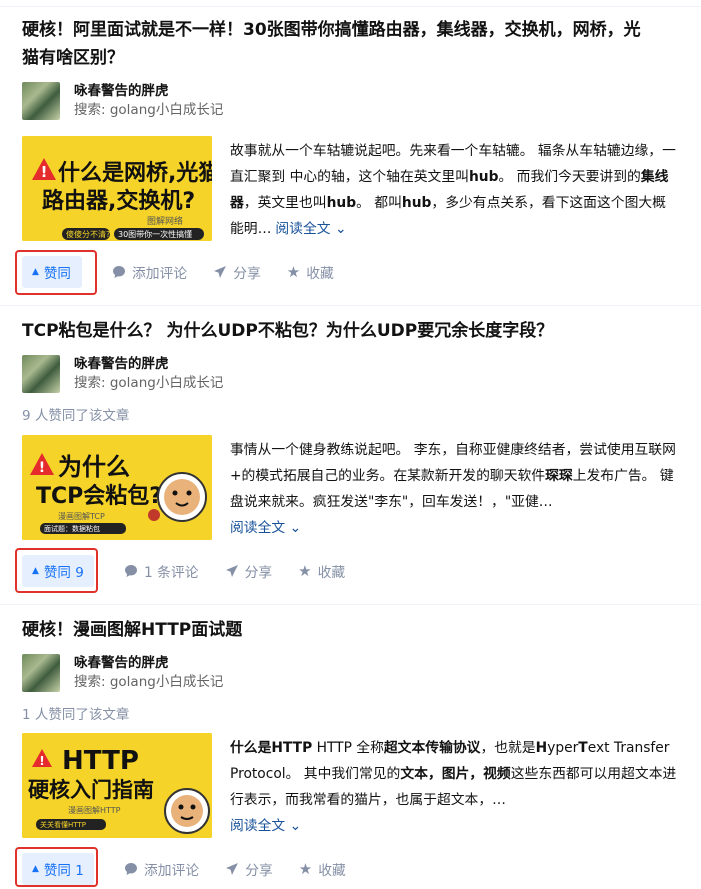  I want to click on likes-summary: 1 人赞同了该文章, so click(76, 715).